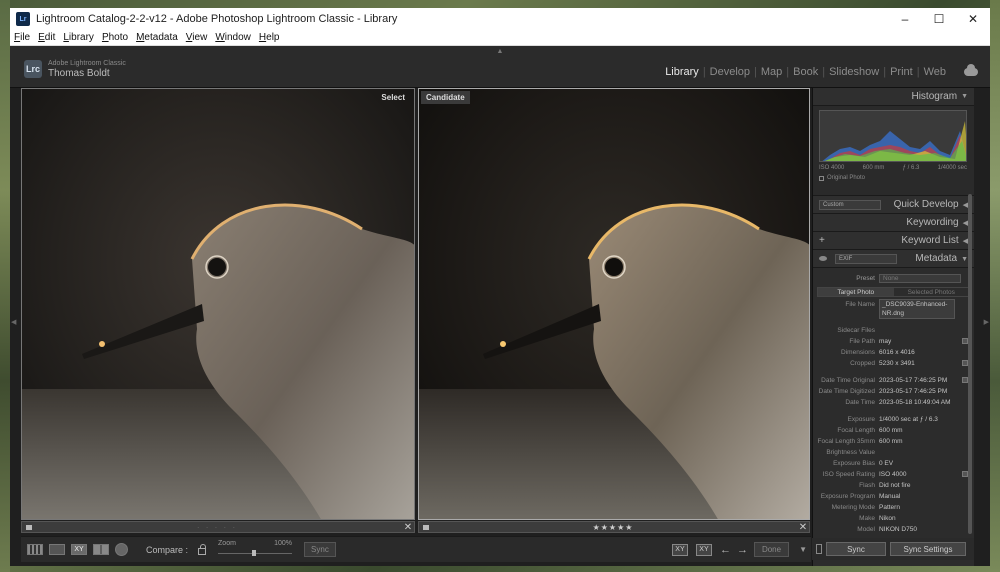 This screenshot has height=572, width=1000. Describe the element at coordinates (823, 258) in the screenshot. I see `eye-icon` at that location.